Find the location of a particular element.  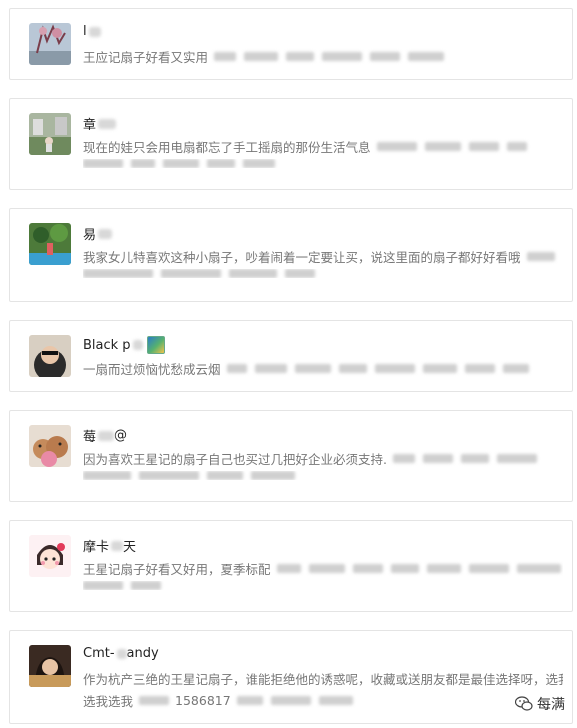

comment-card: 摩卡 天 王星记扇子好看又好用，夏季标配 is located at coordinates (291, 566).